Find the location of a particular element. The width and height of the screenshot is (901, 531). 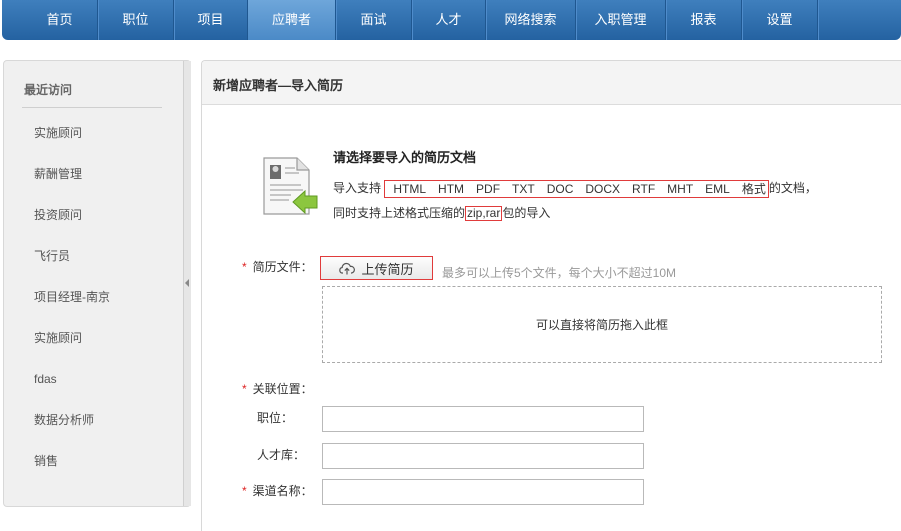

page-title: 新增应聘者—导入简历 is located at coordinates (278, 85).